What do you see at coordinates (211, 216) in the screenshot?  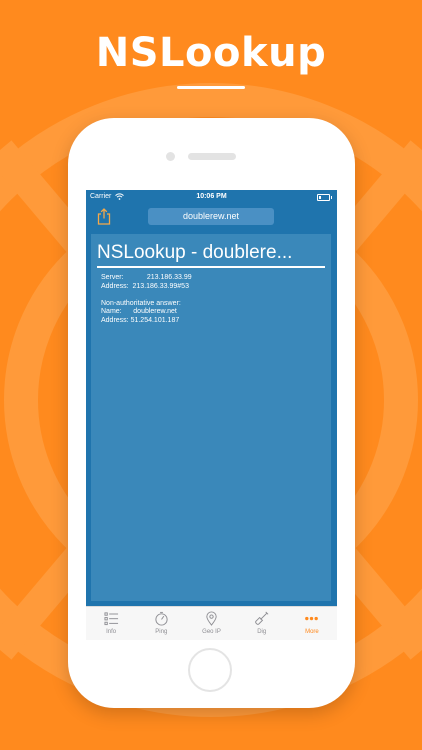 I see `hostname-input` at bounding box center [211, 216].